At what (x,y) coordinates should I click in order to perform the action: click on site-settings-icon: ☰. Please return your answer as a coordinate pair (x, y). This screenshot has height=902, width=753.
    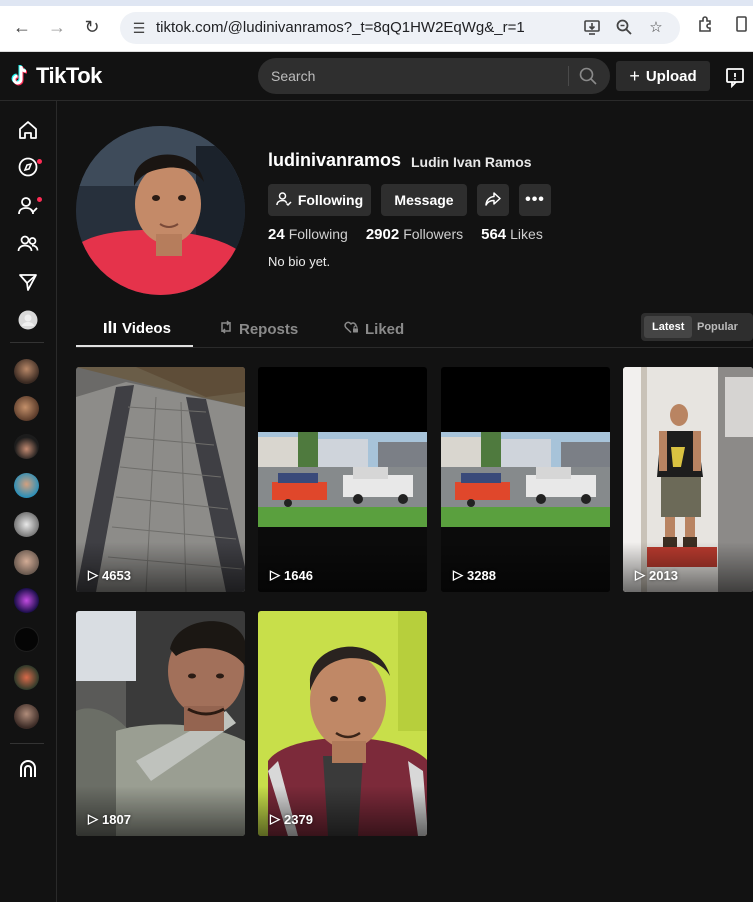
    Looking at the image, I should click on (139, 28).